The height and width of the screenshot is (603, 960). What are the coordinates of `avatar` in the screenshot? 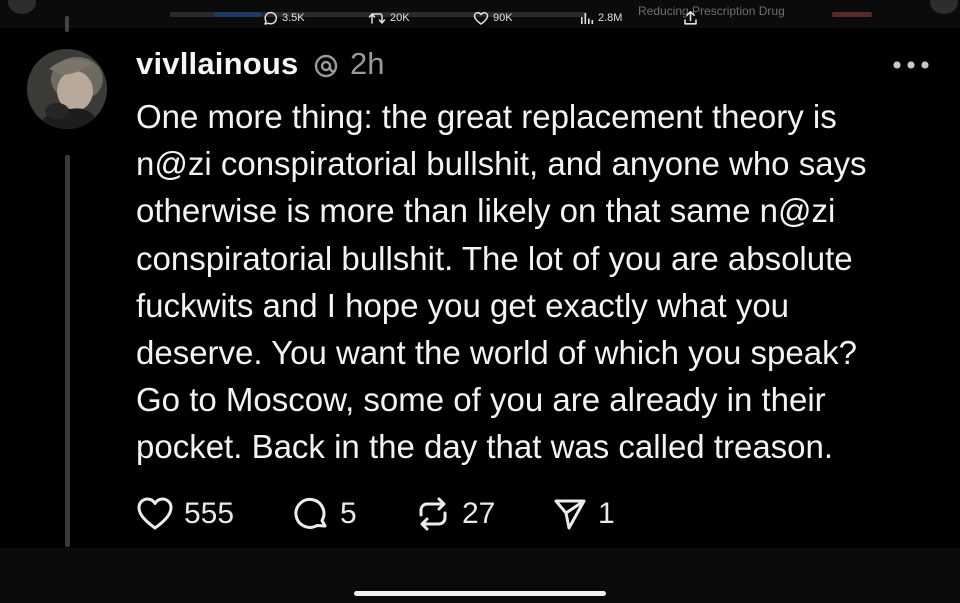 It's located at (67, 89).